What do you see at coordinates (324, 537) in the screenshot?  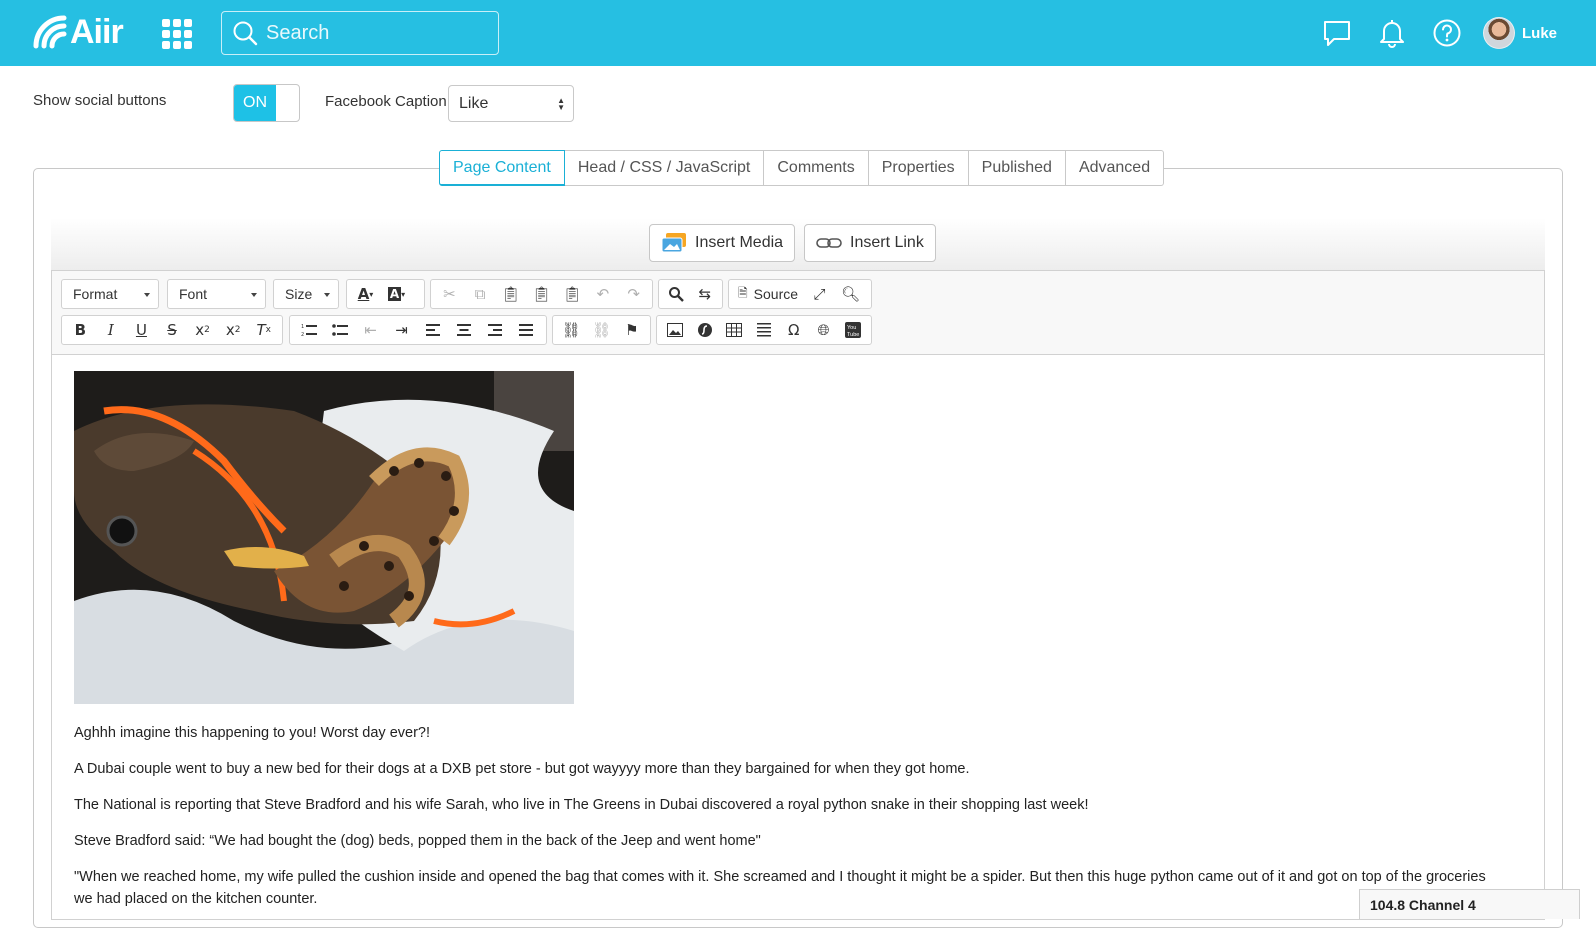 I see `article-image` at bounding box center [324, 537].